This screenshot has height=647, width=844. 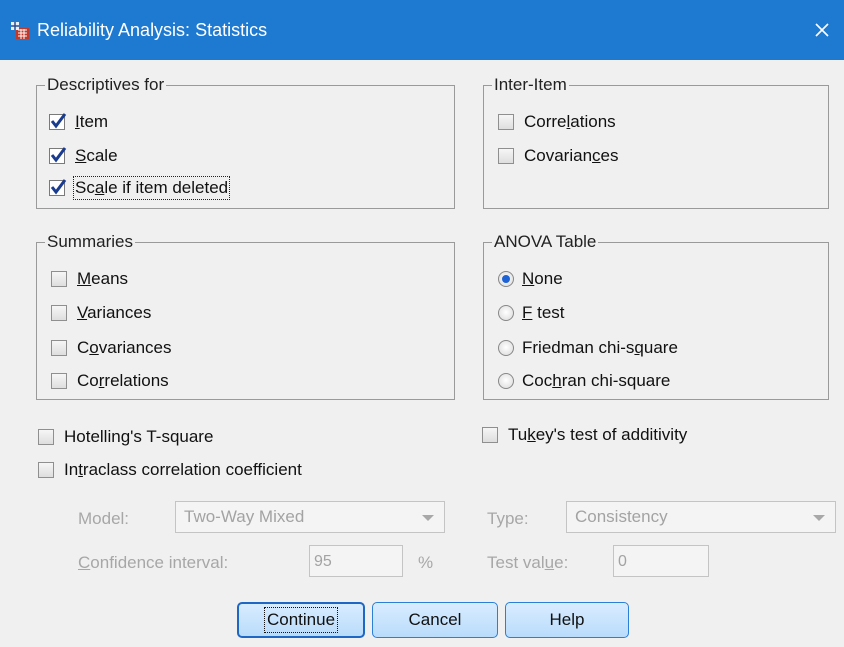 I want to click on summaries-covariances-checkbox: Covariances, so click(x=111, y=348).